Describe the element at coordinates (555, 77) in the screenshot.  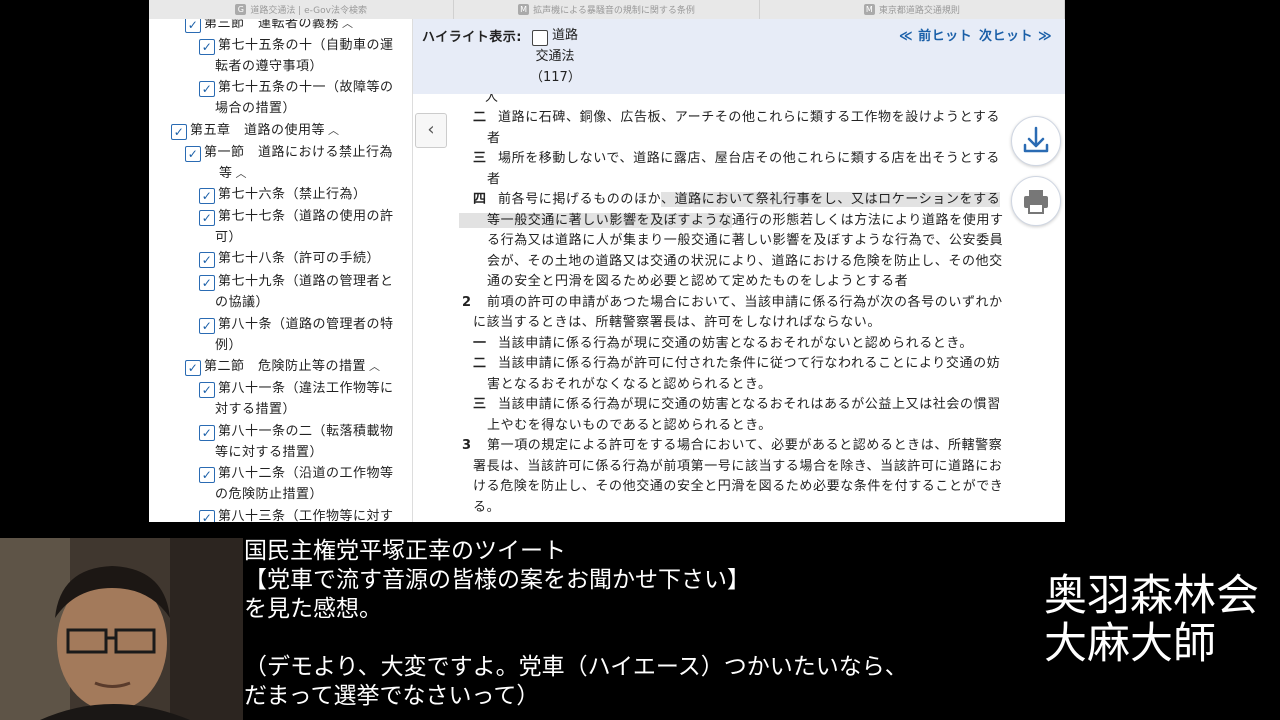
I see `highlight-term-count: （117）` at that location.